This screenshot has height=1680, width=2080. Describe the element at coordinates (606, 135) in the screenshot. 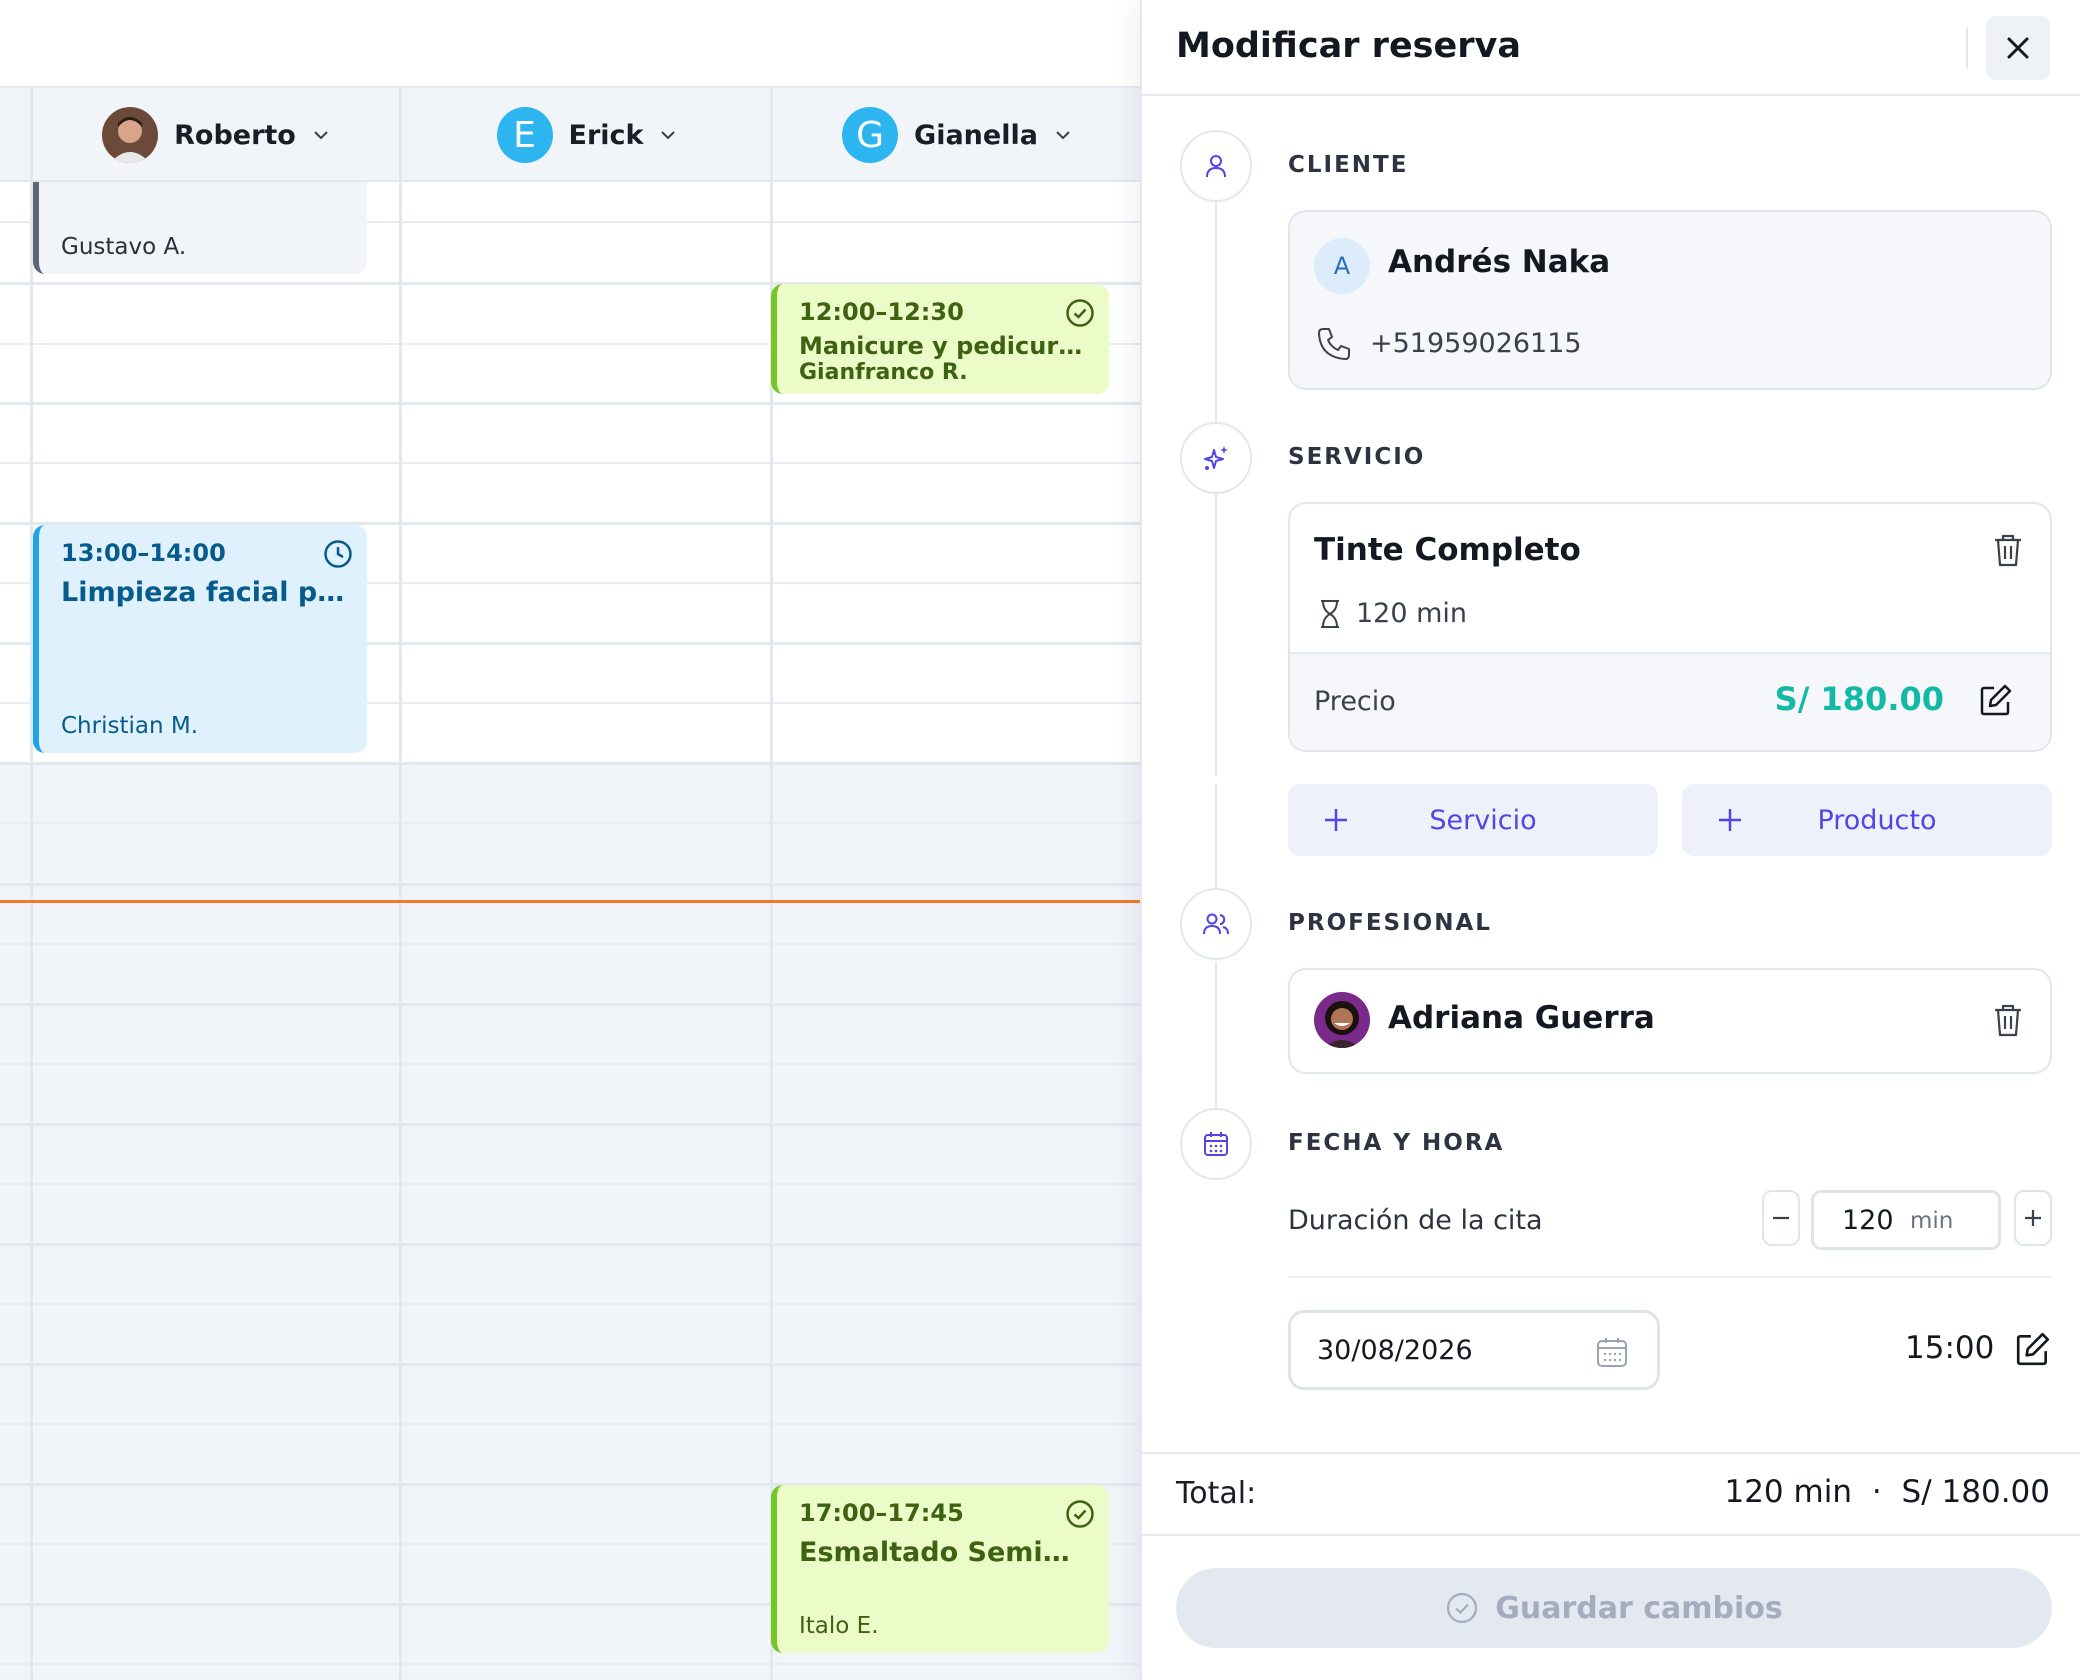

I see `column-header-name: Erick` at that location.